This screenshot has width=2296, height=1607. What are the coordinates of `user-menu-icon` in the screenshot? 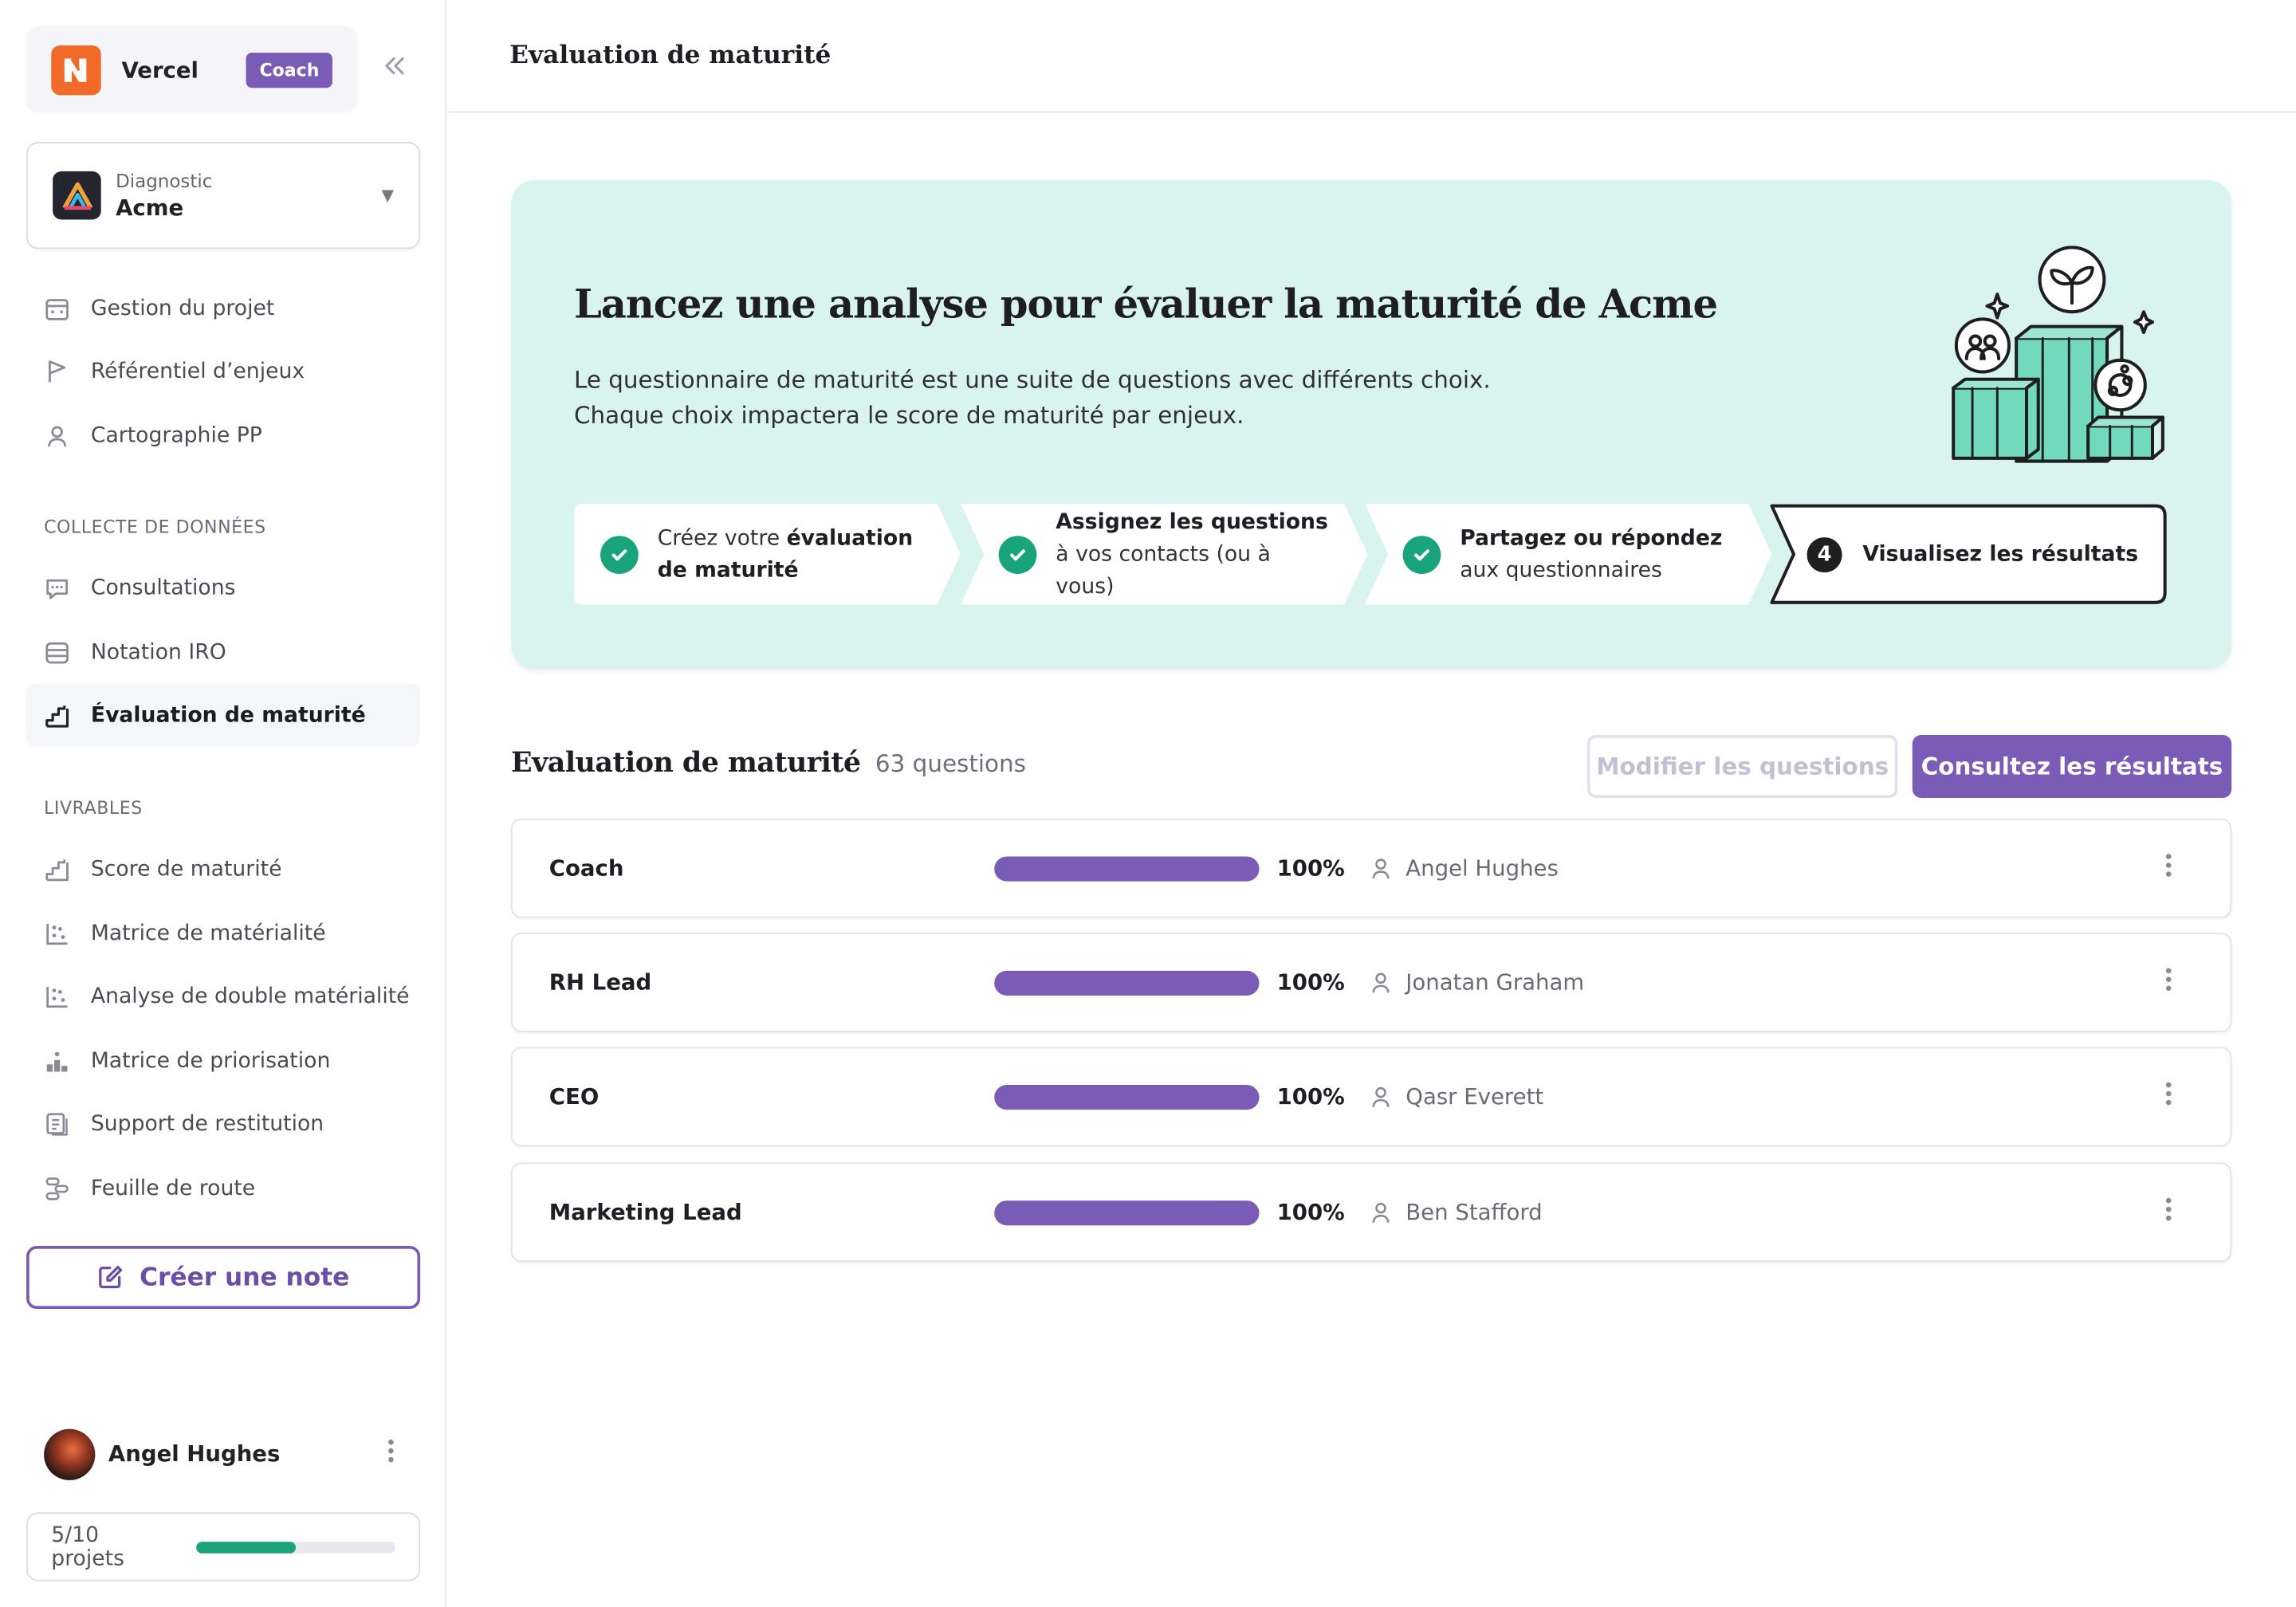 It's located at (391, 1454).